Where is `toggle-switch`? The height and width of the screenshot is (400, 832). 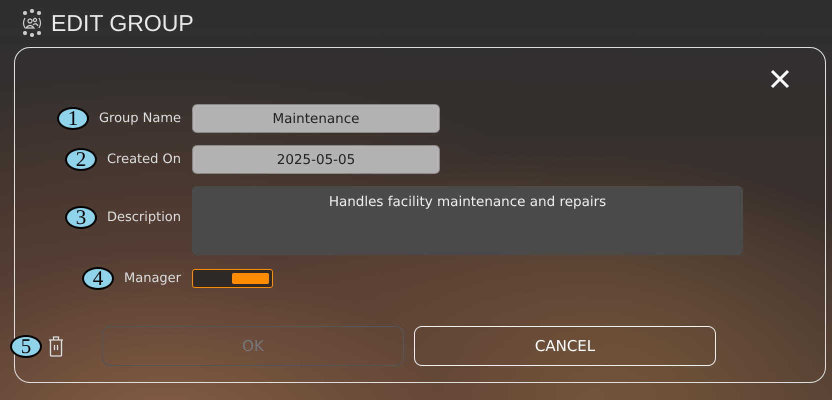
toggle-switch is located at coordinates (232, 278).